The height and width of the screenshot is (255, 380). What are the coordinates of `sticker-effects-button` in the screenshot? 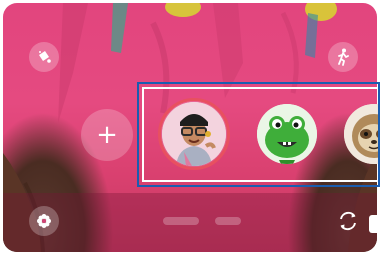 It's located at (44, 57).